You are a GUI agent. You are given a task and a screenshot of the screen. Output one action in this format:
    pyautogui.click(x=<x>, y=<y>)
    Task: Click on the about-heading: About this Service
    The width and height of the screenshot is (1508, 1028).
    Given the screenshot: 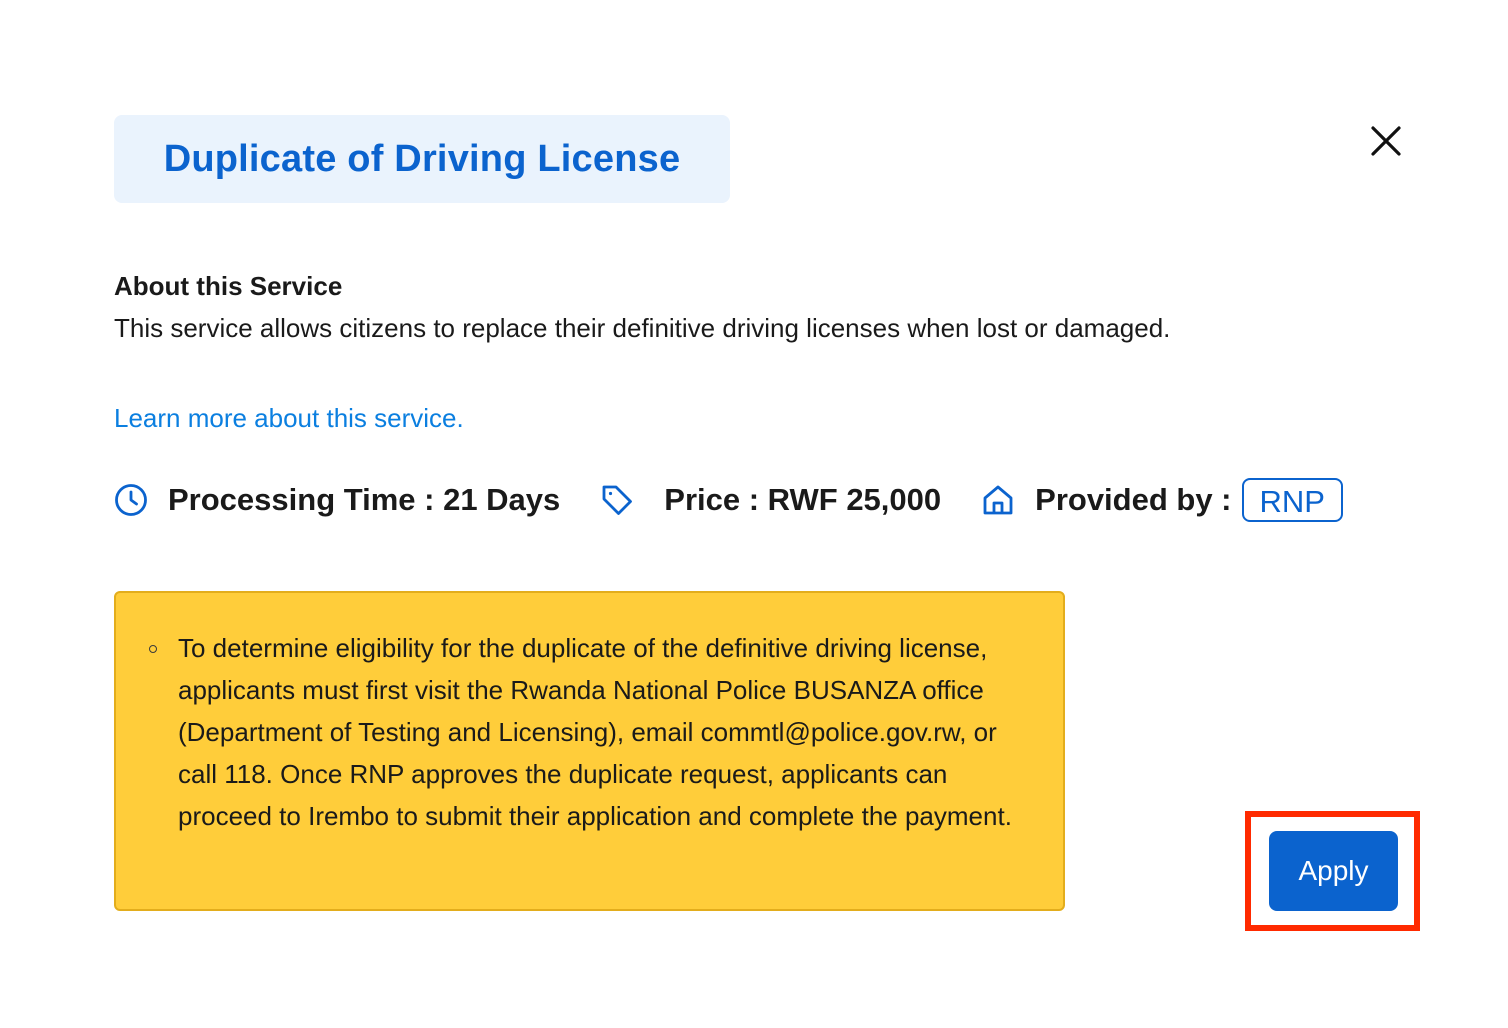 What is the action you would take?
    pyautogui.click(x=228, y=286)
    